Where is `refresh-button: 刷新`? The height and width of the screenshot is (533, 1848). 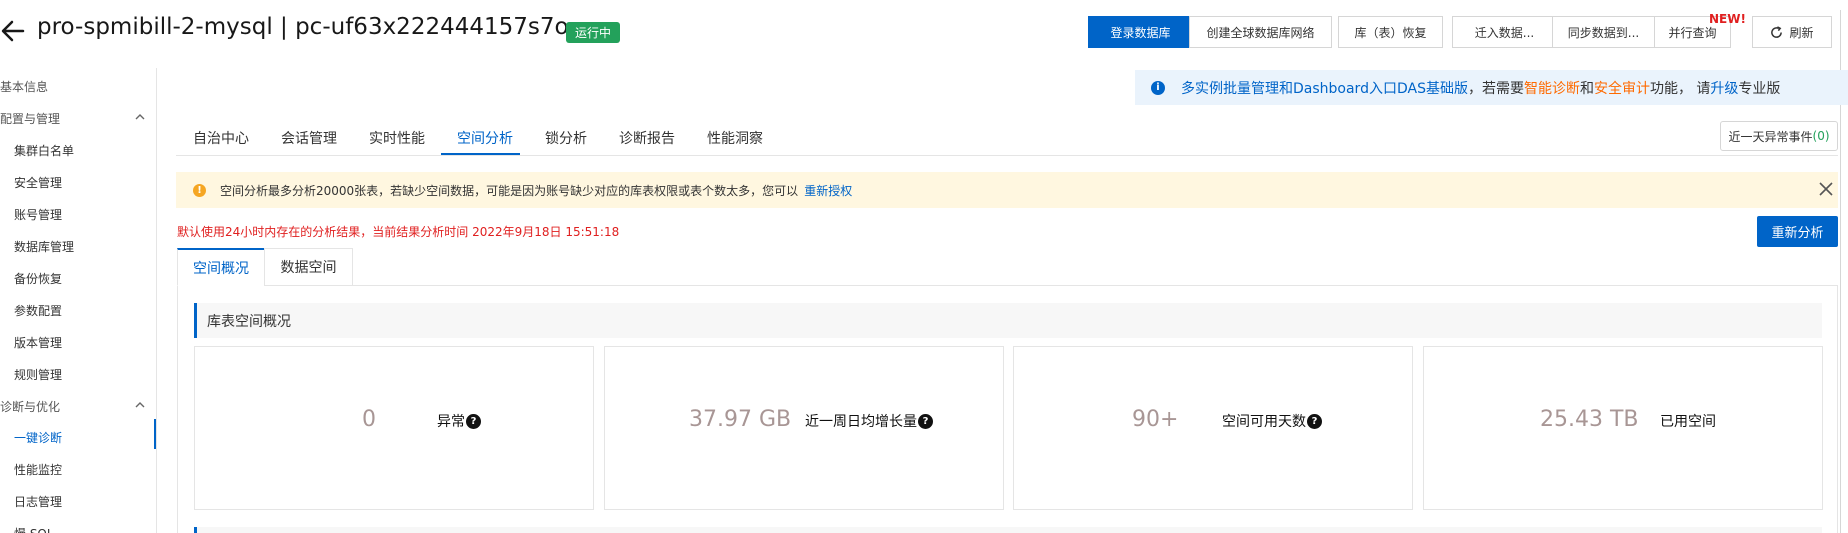
refresh-button: 刷新 is located at coordinates (1792, 32).